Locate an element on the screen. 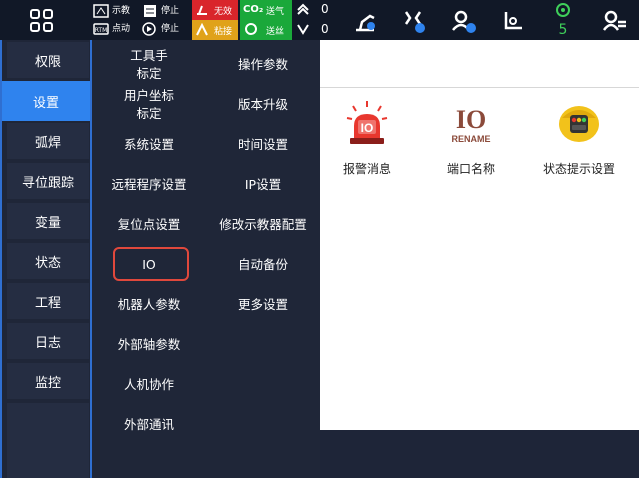  tile-port-names-label: 端口名称 is located at coordinates (470, 169).